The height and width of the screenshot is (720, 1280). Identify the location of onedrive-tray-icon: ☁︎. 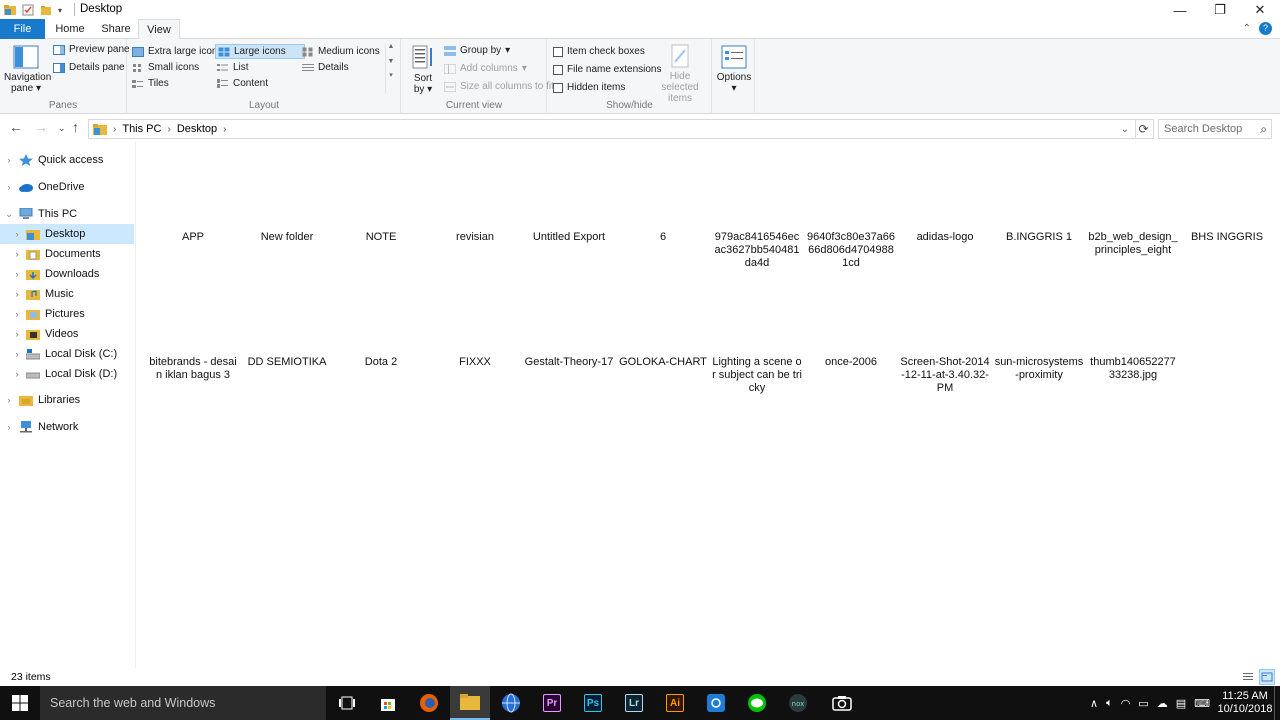
(1162, 703).